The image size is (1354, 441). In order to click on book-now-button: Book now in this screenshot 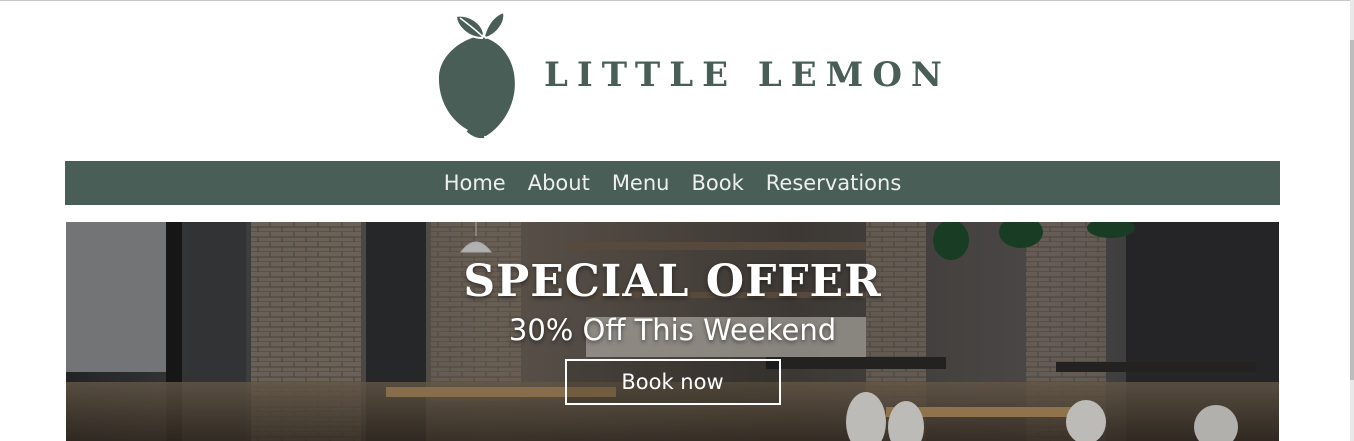, I will do `click(672, 382)`.